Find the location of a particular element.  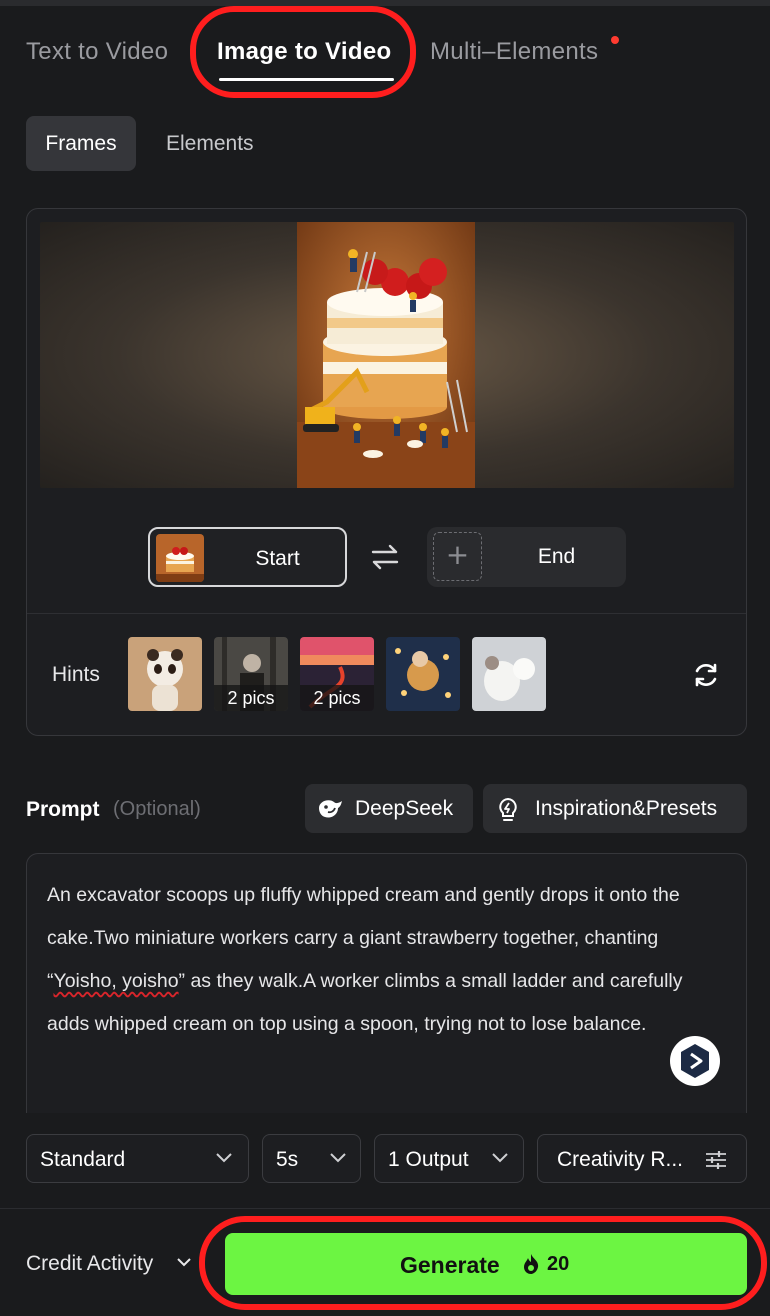

inspiration-presets-button: Inspiration&Presets is located at coordinates (615, 808).